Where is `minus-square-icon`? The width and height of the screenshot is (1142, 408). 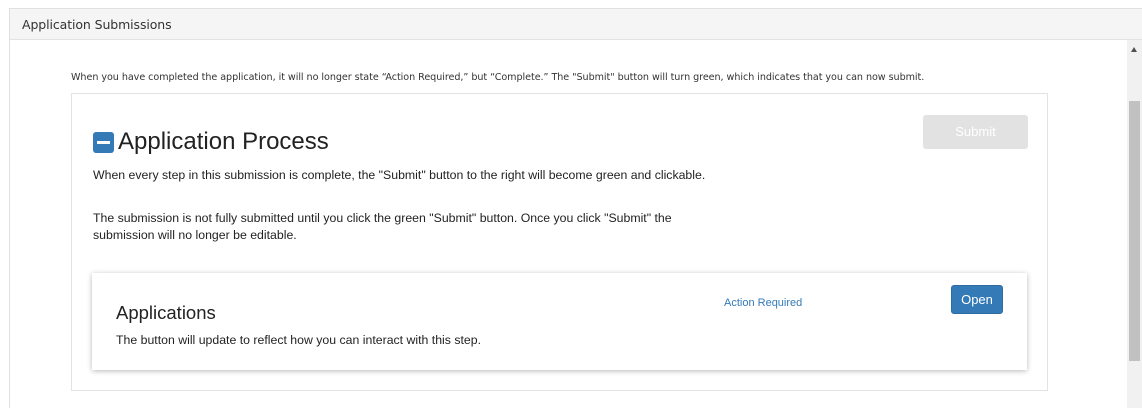
minus-square-icon is located at coordinates (103, 142).